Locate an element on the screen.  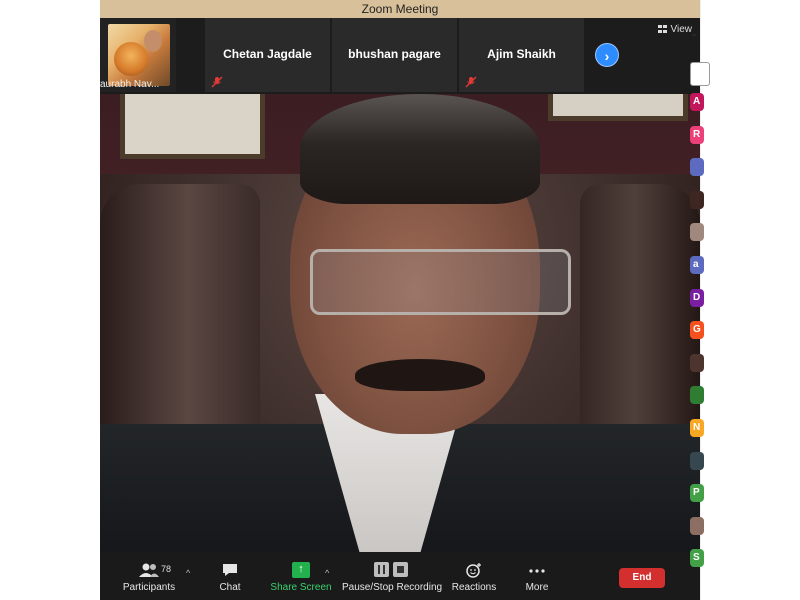
participant-tile-chetan: Chetan Jagdale is located at coordinates (267, 55).